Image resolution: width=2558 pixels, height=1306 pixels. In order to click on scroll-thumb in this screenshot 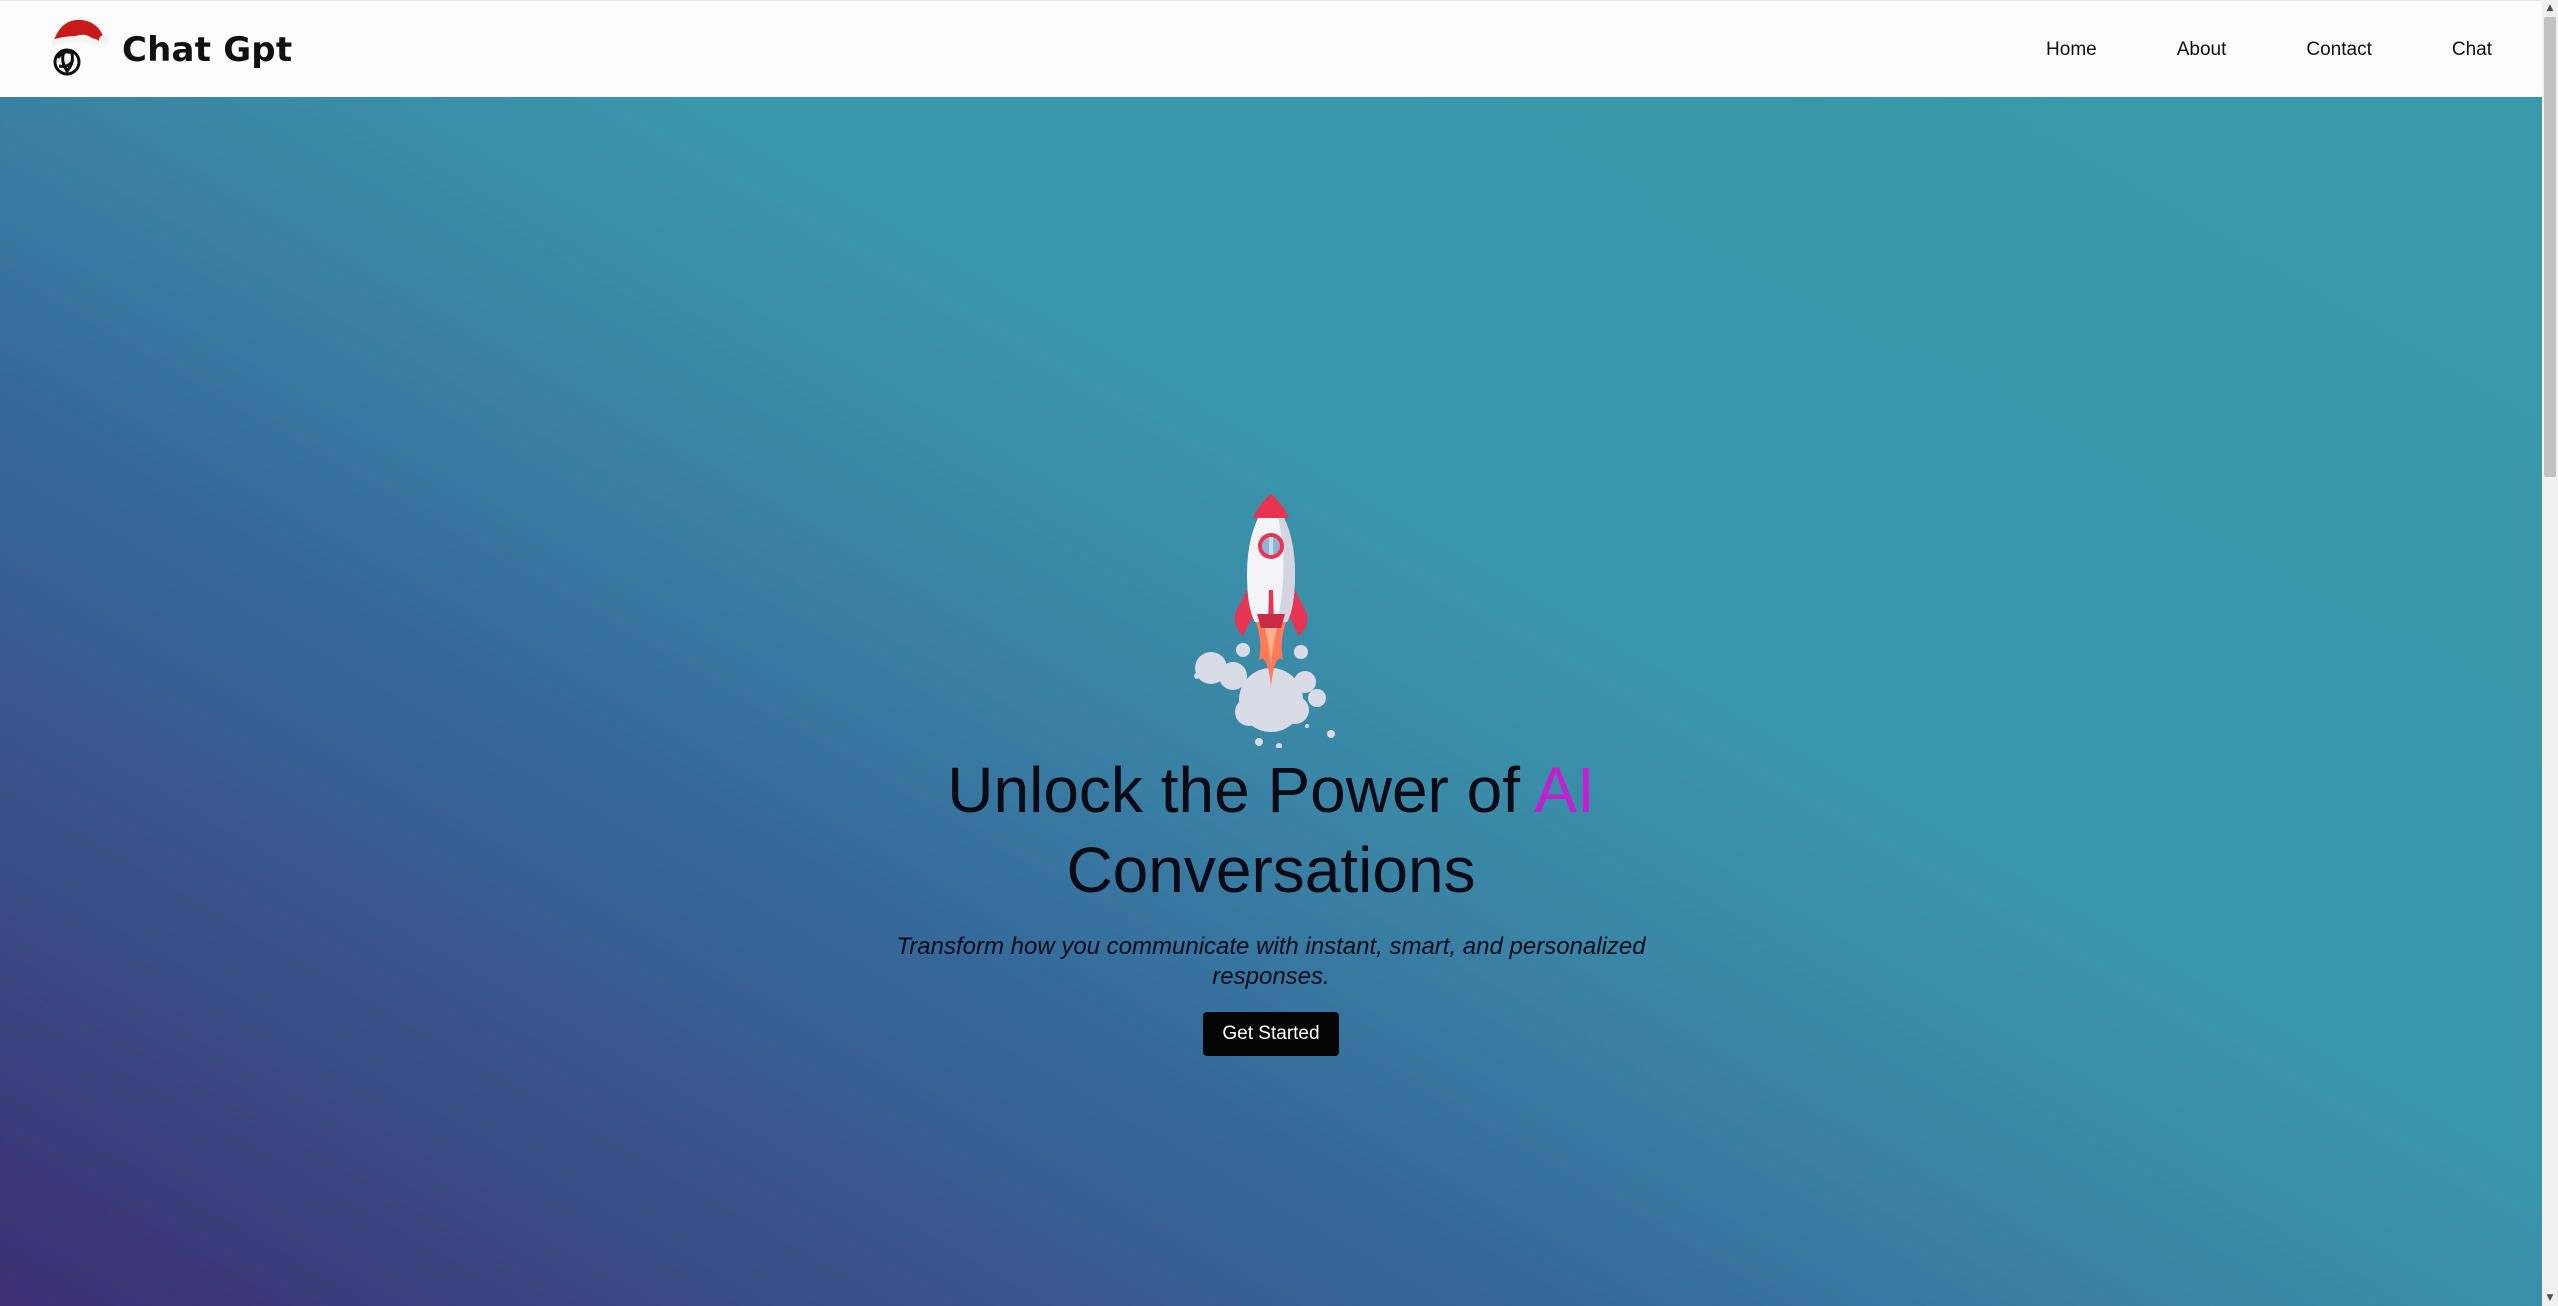, I will do `click(2550, 247)`.